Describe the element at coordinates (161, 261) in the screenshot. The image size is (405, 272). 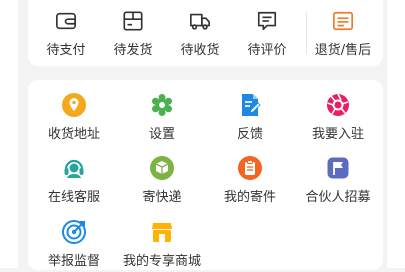
I see `service-label: 我的专享商城` at that location.